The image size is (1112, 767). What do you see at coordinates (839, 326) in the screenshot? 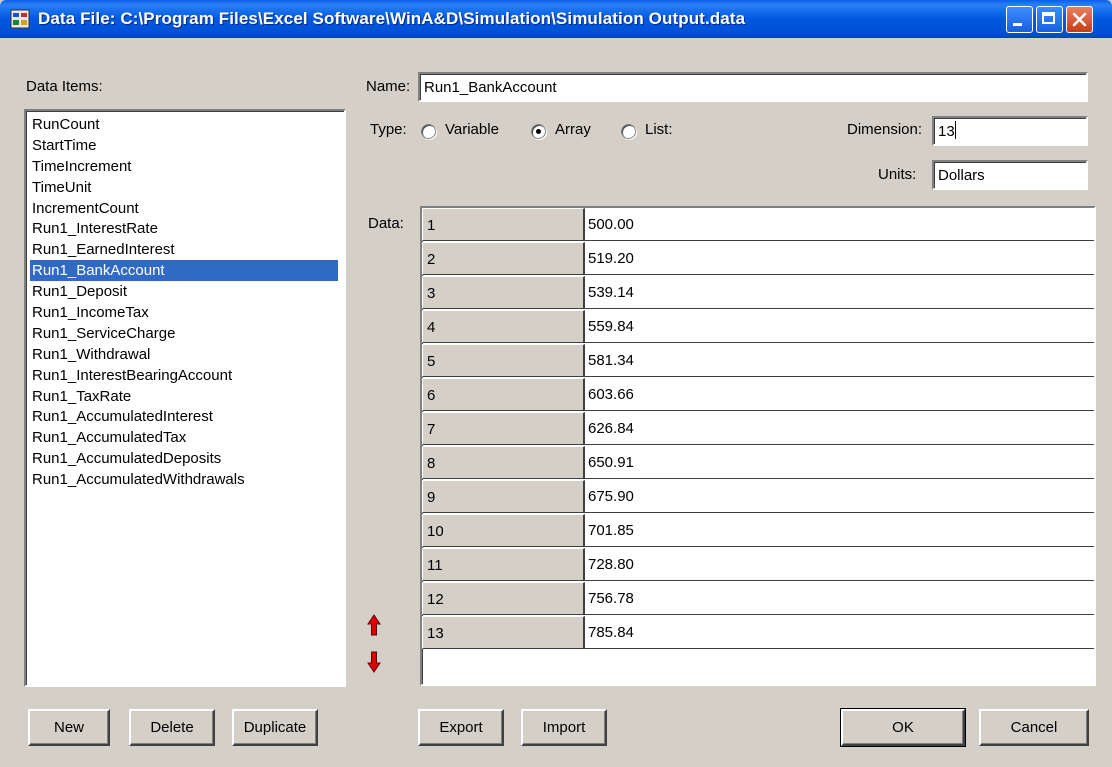
I see `row-value-cell: 559.84` at bounding box center [839, 326].